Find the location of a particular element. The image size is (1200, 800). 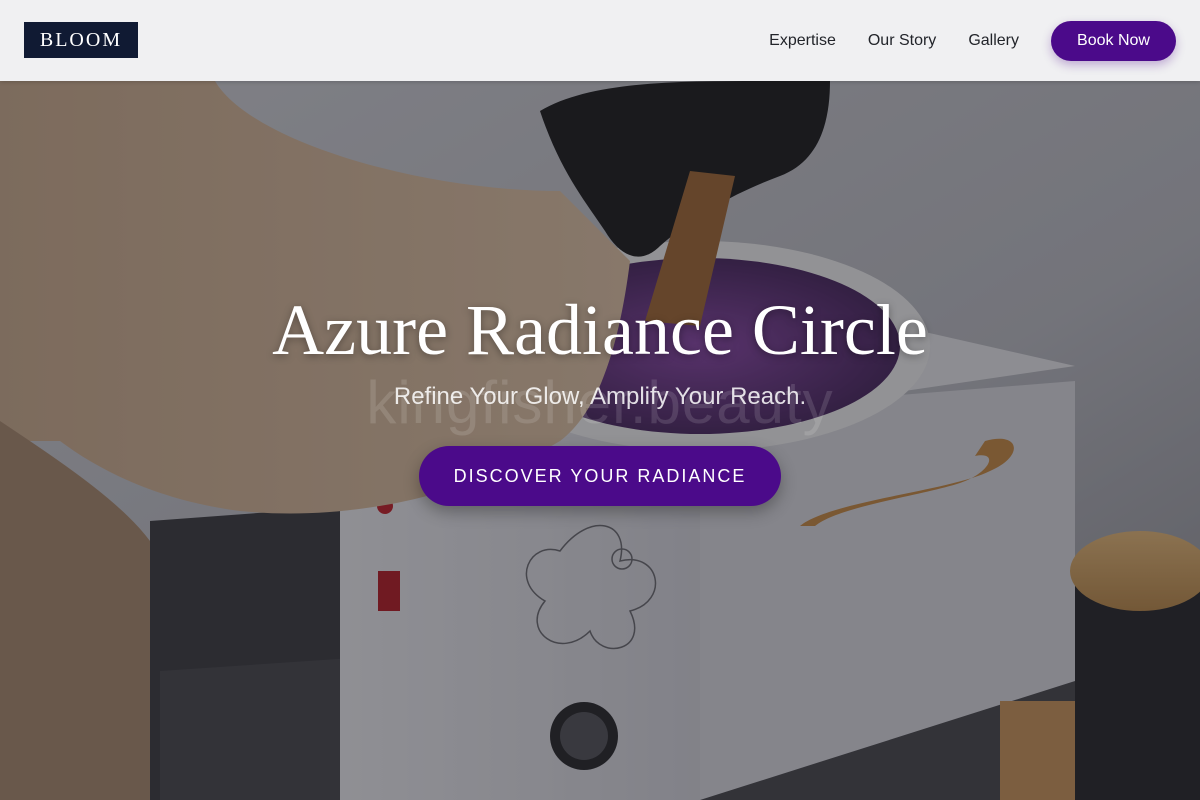

hero-title: Azure Radiance Circle is located at coordinates (600, 330).